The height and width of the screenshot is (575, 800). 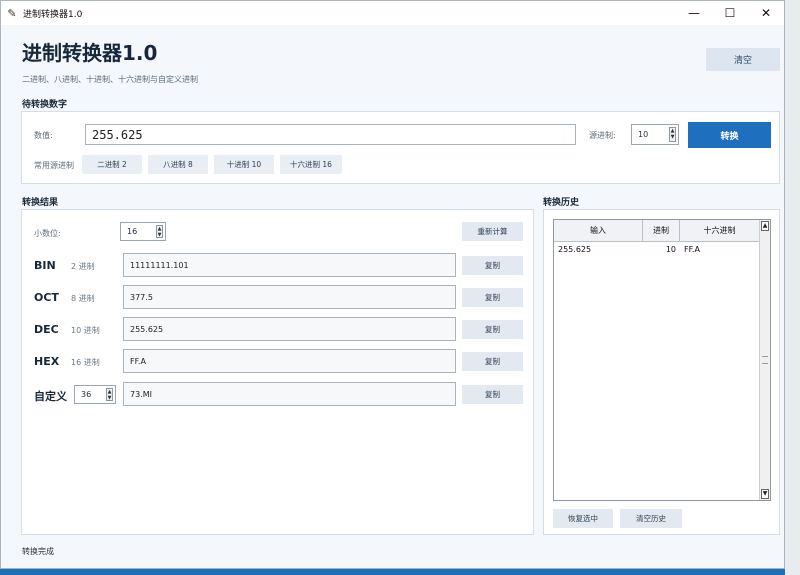 What do you see at coordinates (765, 226) in the screenshot?
I see `scroll-up-icon: ▲` at bounding box center [765, 226].